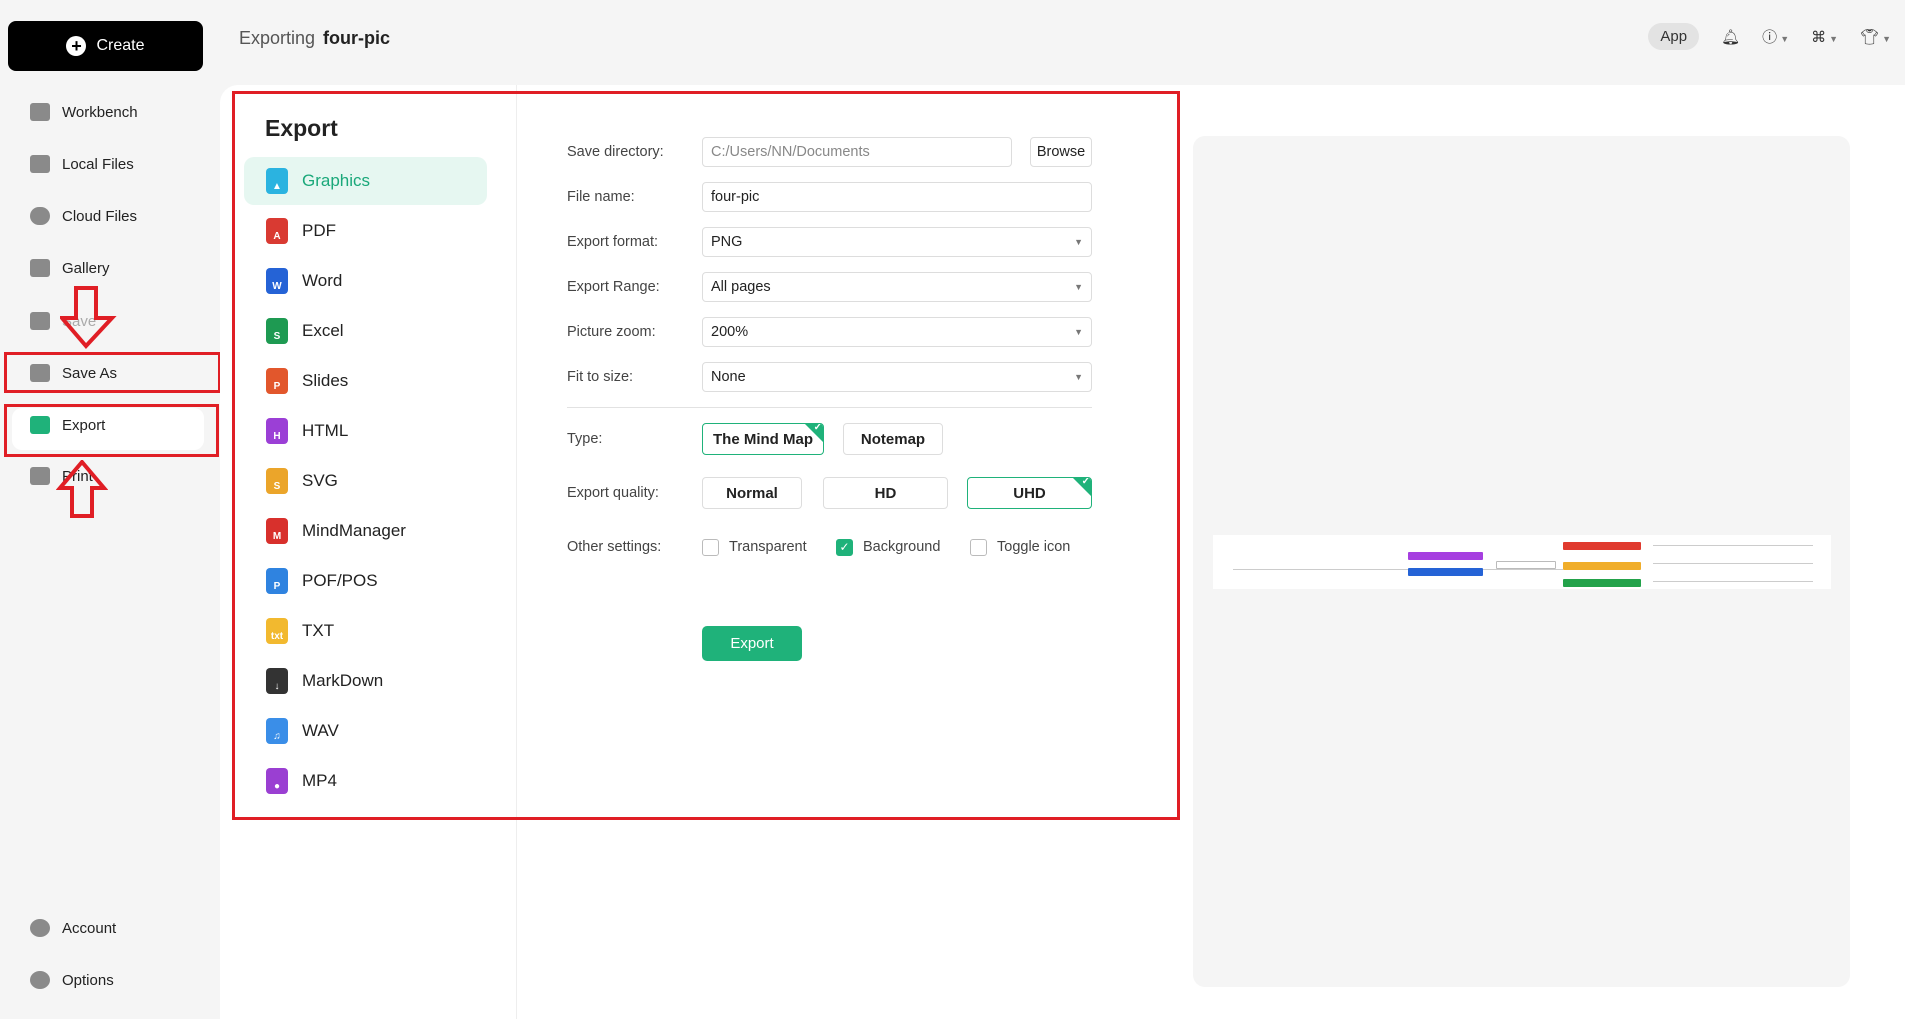  I want to click on shirt-theme-icon: 👕︎ ▼, so click(1875, 37).